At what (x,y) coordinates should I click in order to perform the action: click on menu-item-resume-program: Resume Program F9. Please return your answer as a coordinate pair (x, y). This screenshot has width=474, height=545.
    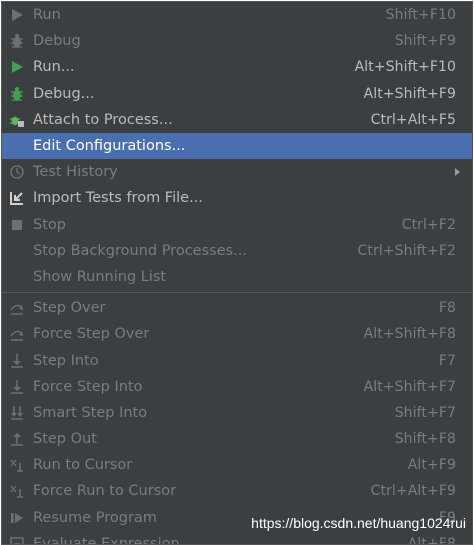
    Looking at the image, I should click on (237, 518).